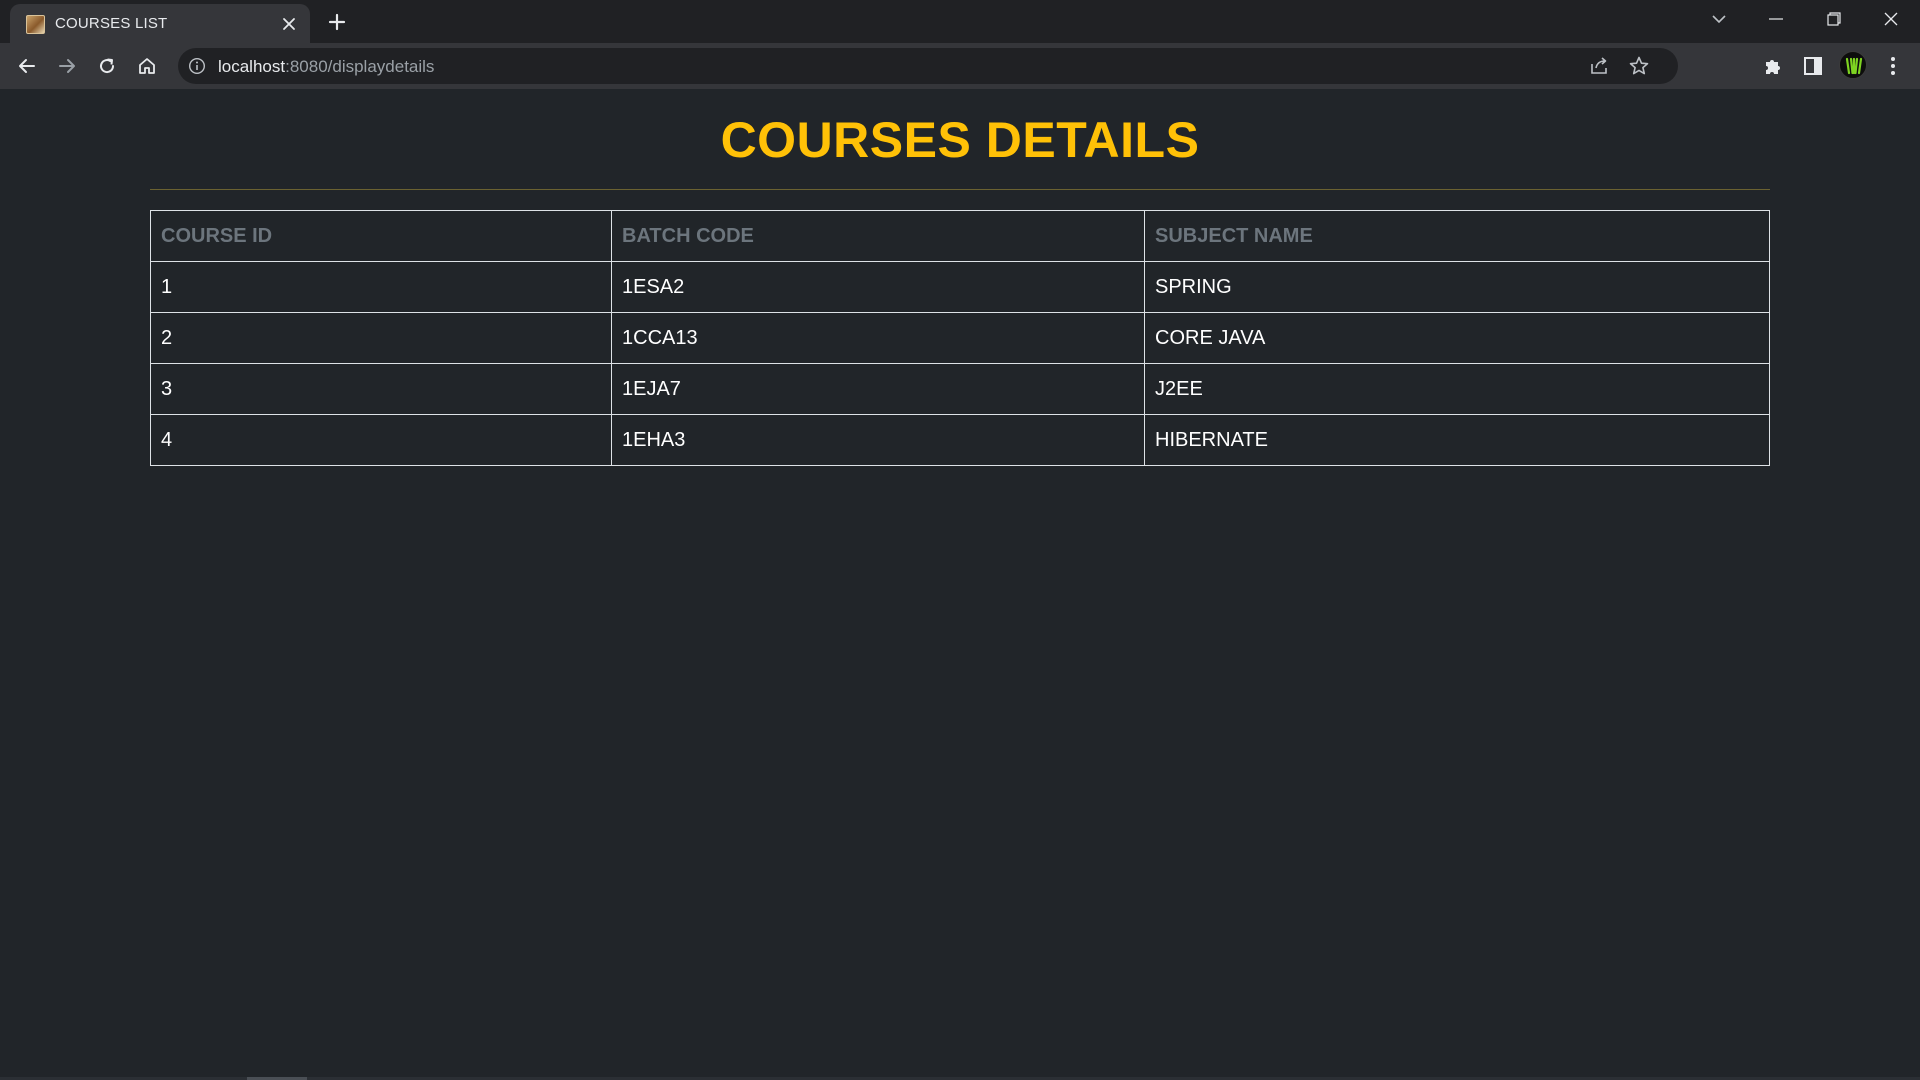  Describe the element at coordinates (878, 236) in the screenshot. I see `column-header-batch-code: BATCH CODE` at that location.